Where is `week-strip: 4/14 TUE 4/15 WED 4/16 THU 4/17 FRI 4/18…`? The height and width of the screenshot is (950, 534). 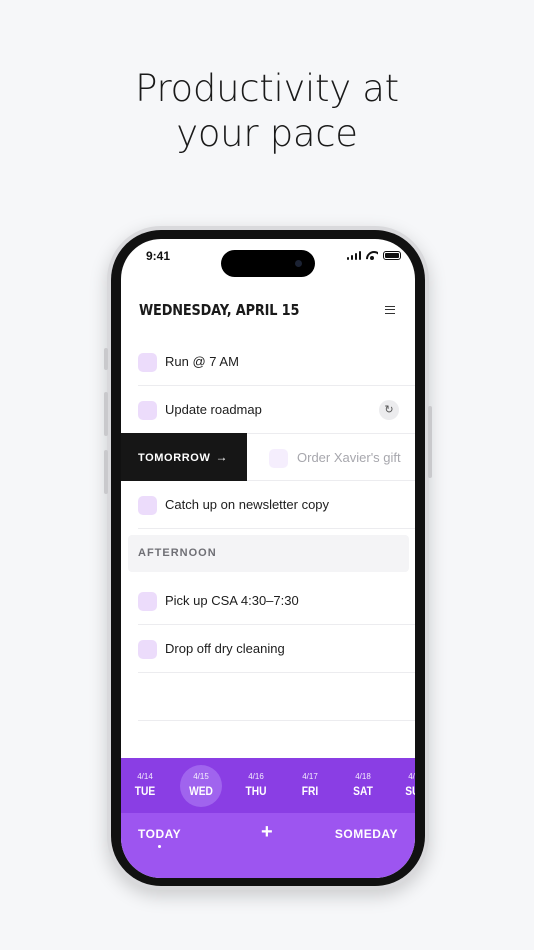 week-strip: 4/14 TUE 4/15 WED 4/16 THU 4/17 FRI 4/18… is located at coordinates (268, 785).